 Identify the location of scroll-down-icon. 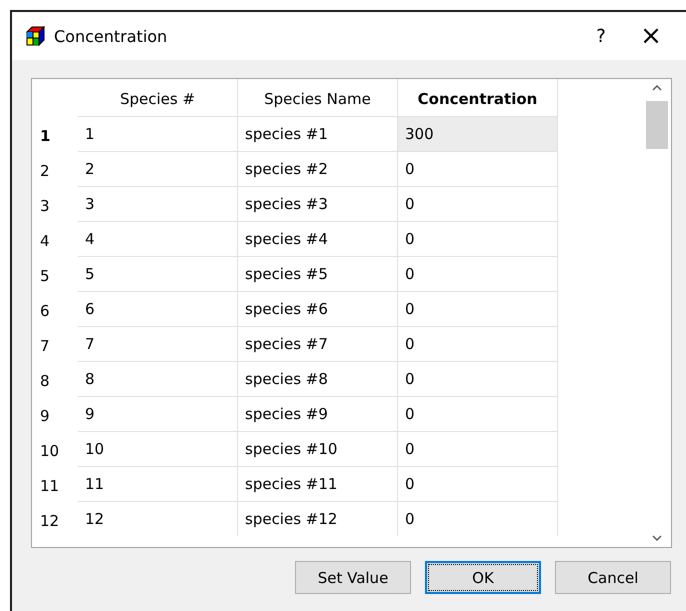
(657, 538).